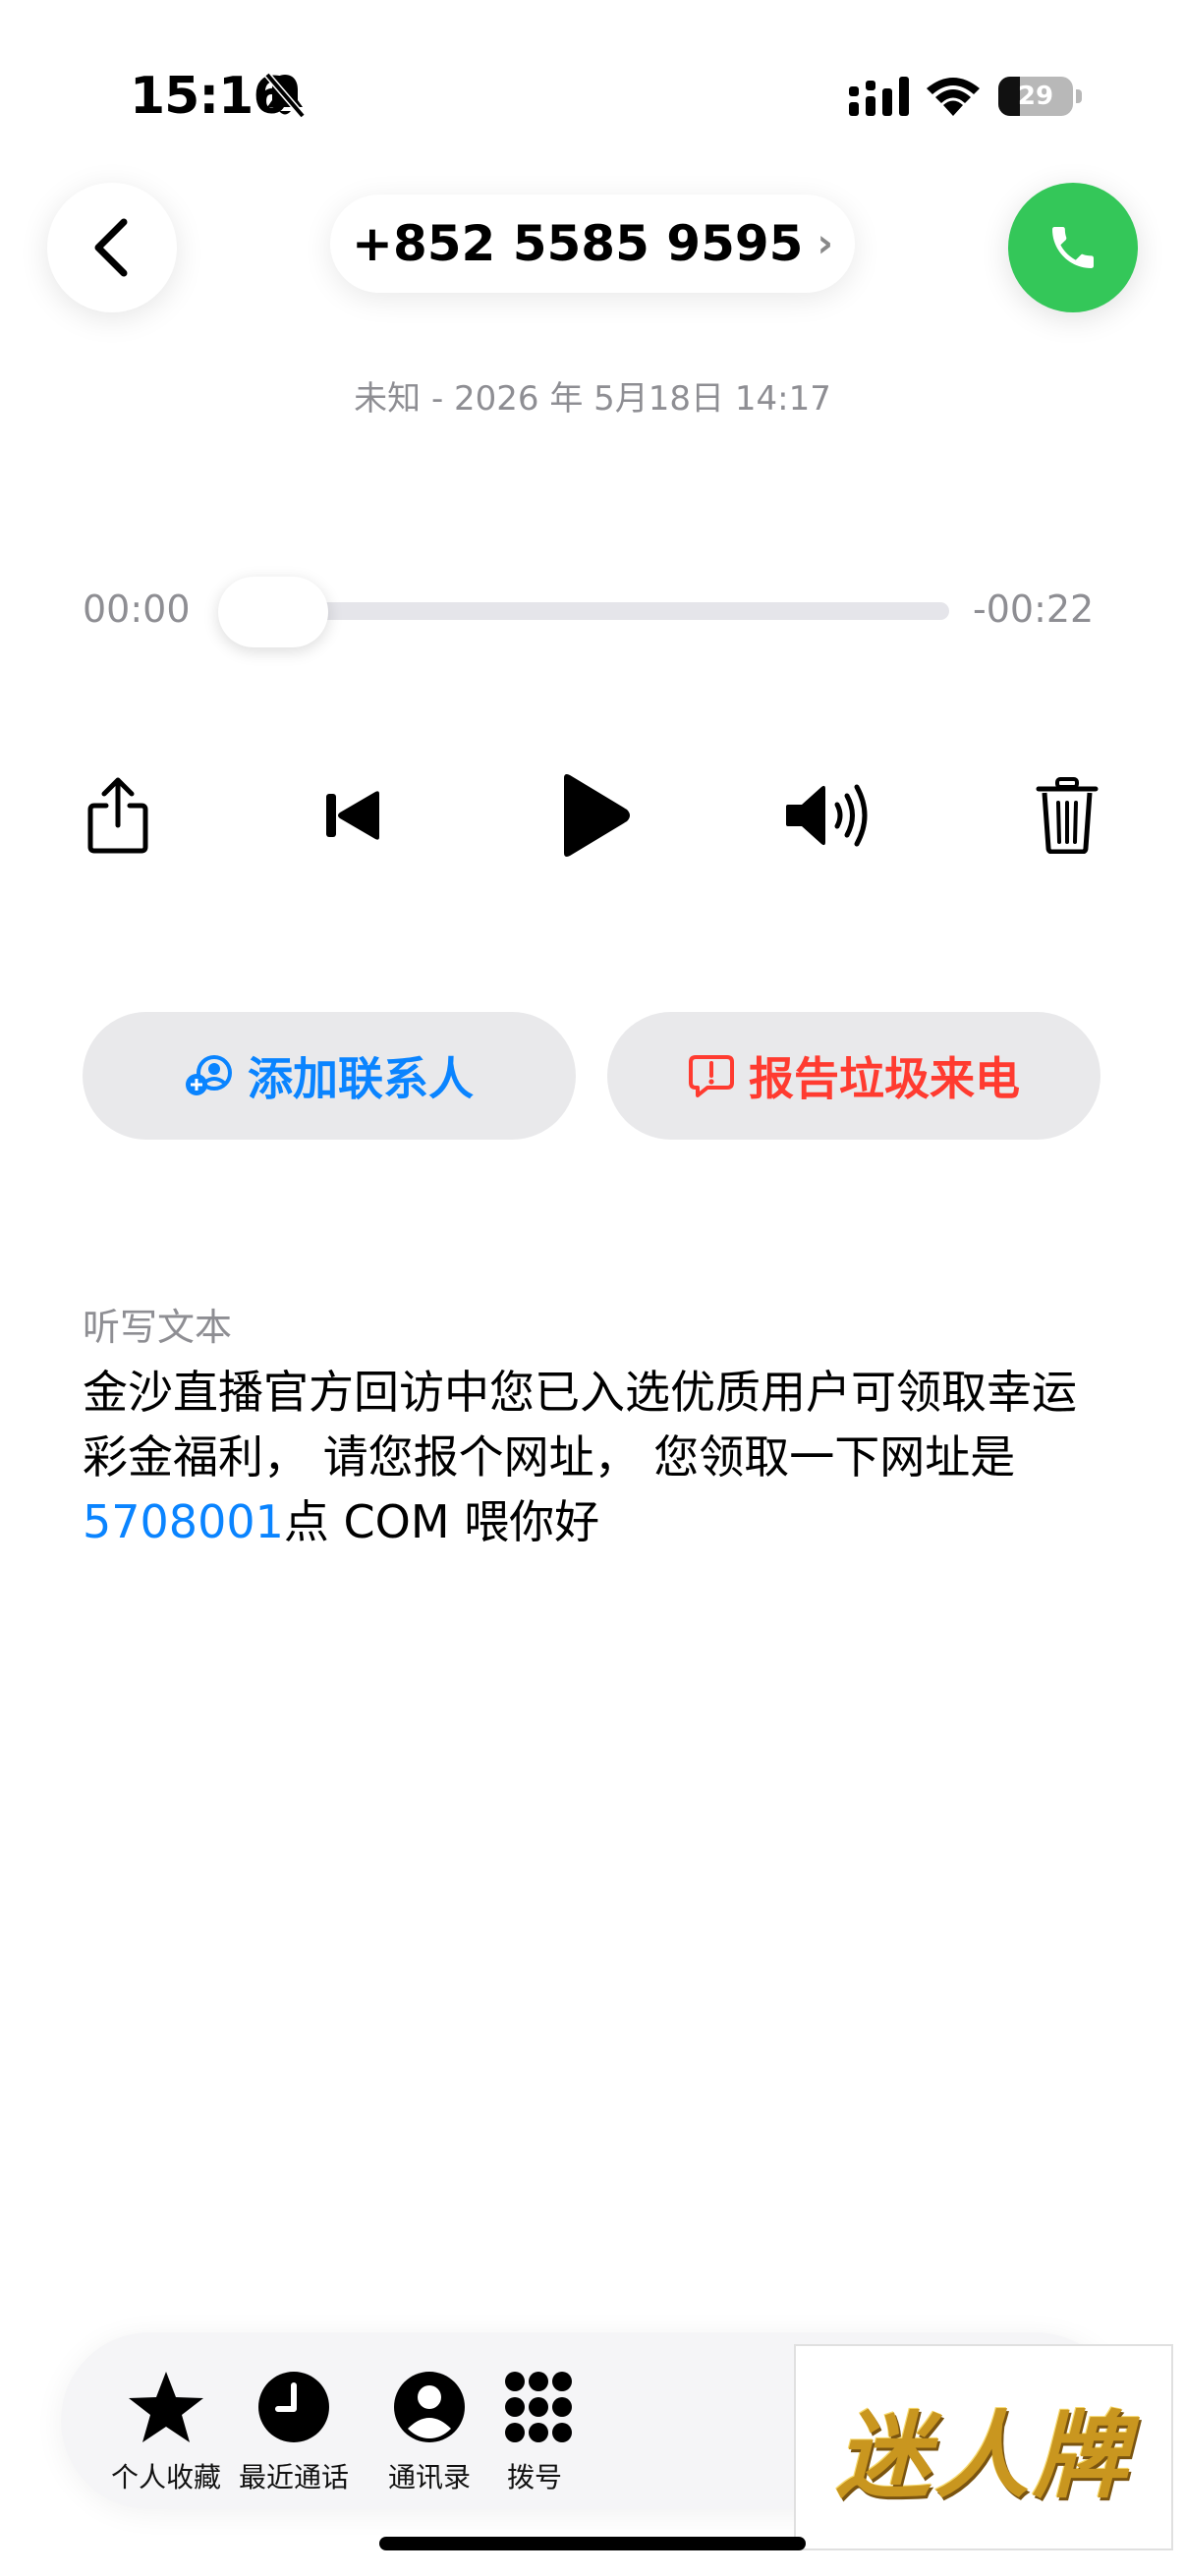  Describe the element at coordinates (137, 609) in the screenshot. I see `elapsed-time: 00:00` at that location.